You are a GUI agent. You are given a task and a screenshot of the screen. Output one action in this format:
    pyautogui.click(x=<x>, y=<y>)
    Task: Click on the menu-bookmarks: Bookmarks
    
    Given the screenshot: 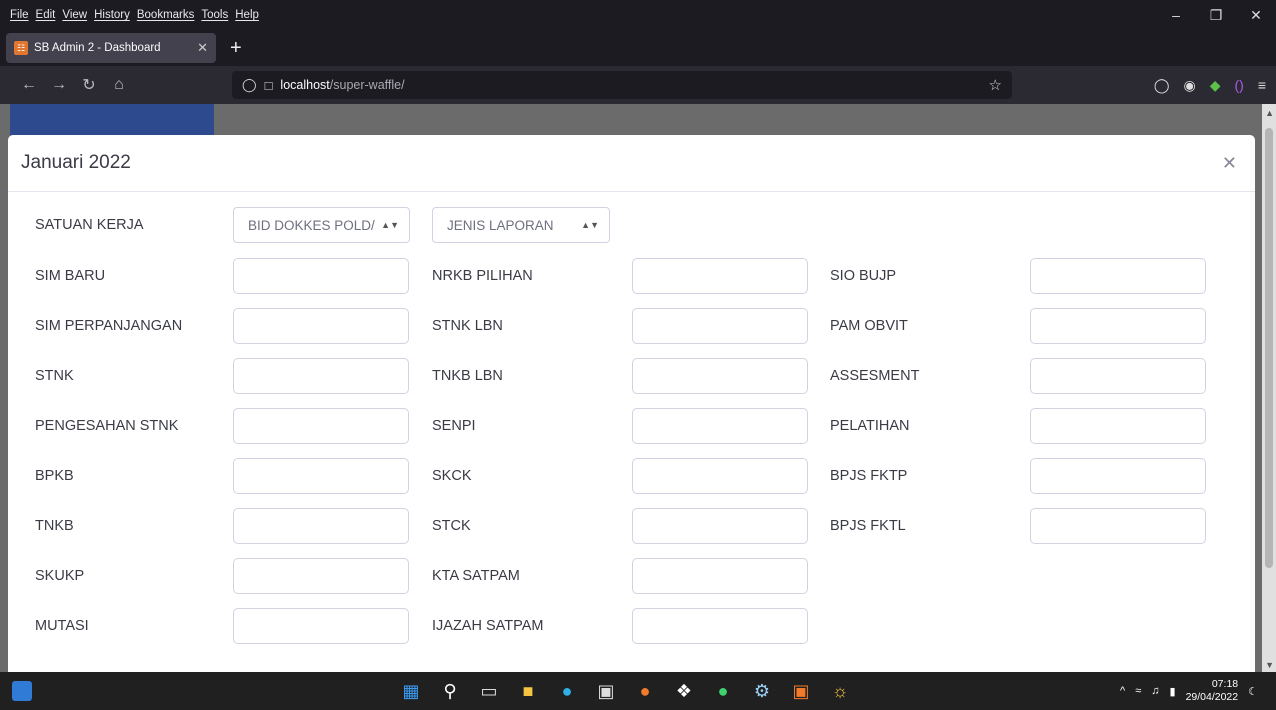 What is the action you would take?
    pyautogui.click(x=166, y=15)
    